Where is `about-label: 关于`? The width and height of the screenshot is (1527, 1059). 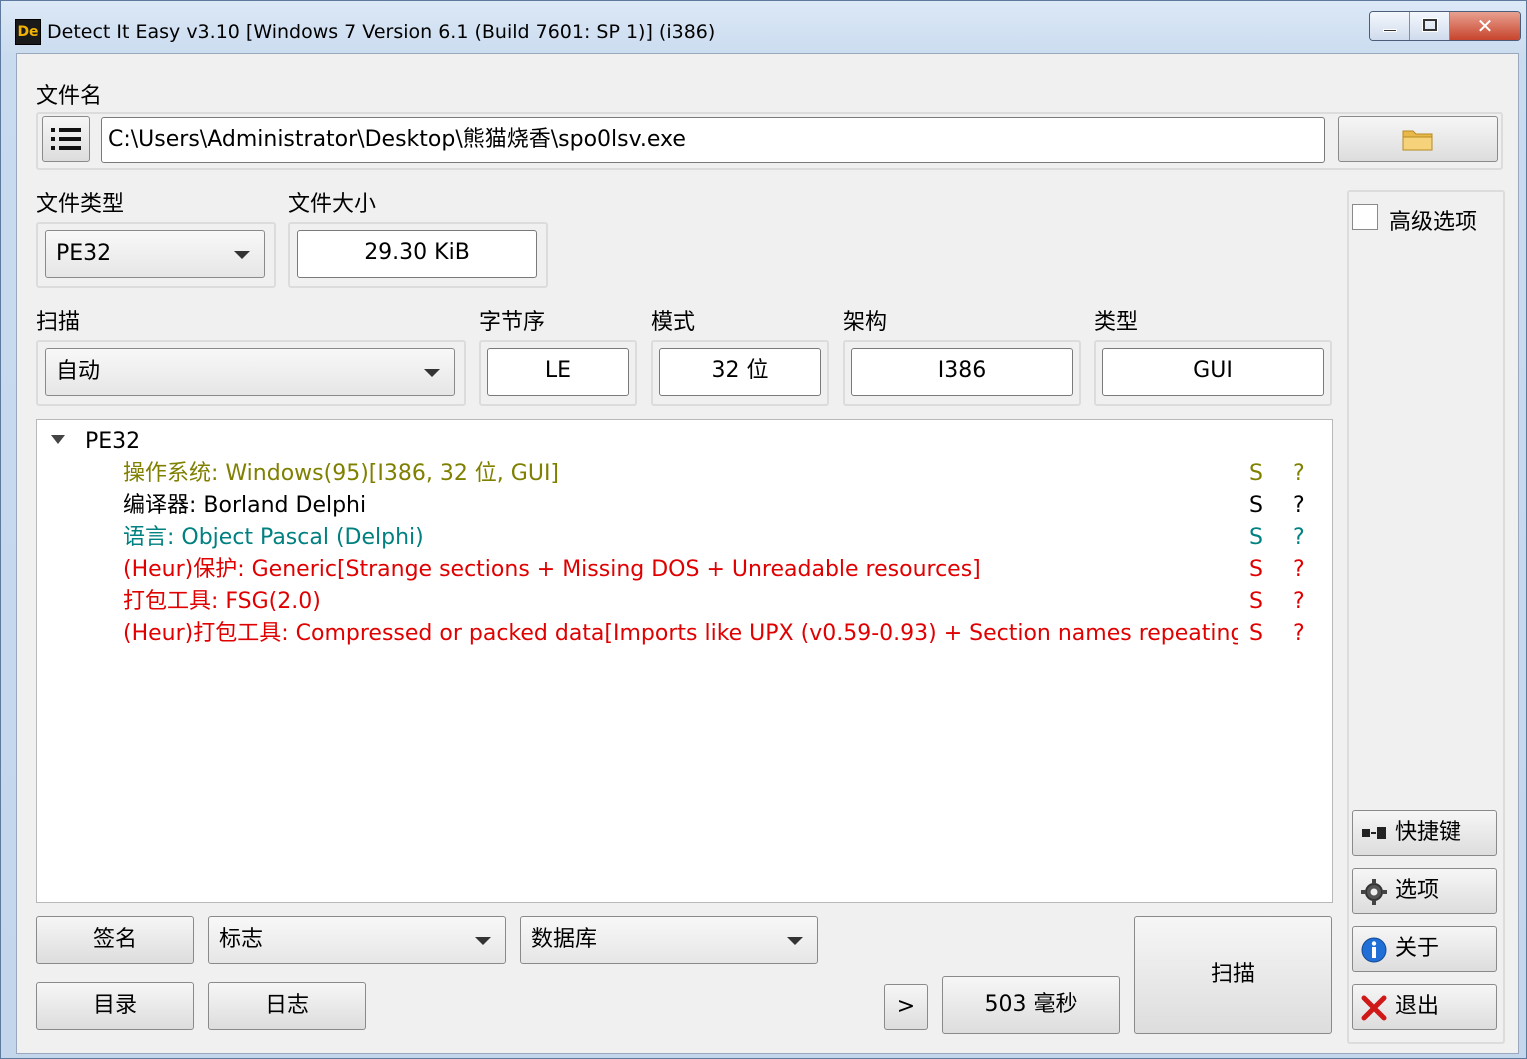 about-label: 关于 is located at coordinates (1417, 948).